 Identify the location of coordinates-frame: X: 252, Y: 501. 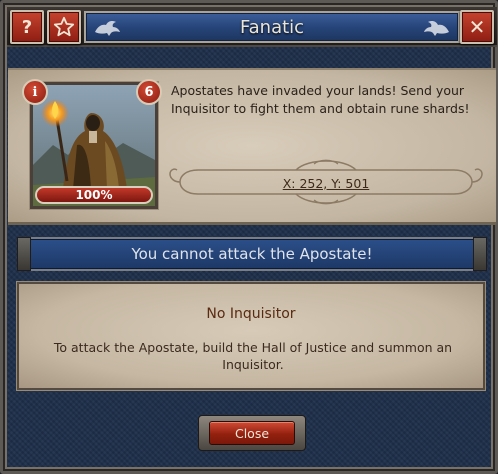
(326, 182).